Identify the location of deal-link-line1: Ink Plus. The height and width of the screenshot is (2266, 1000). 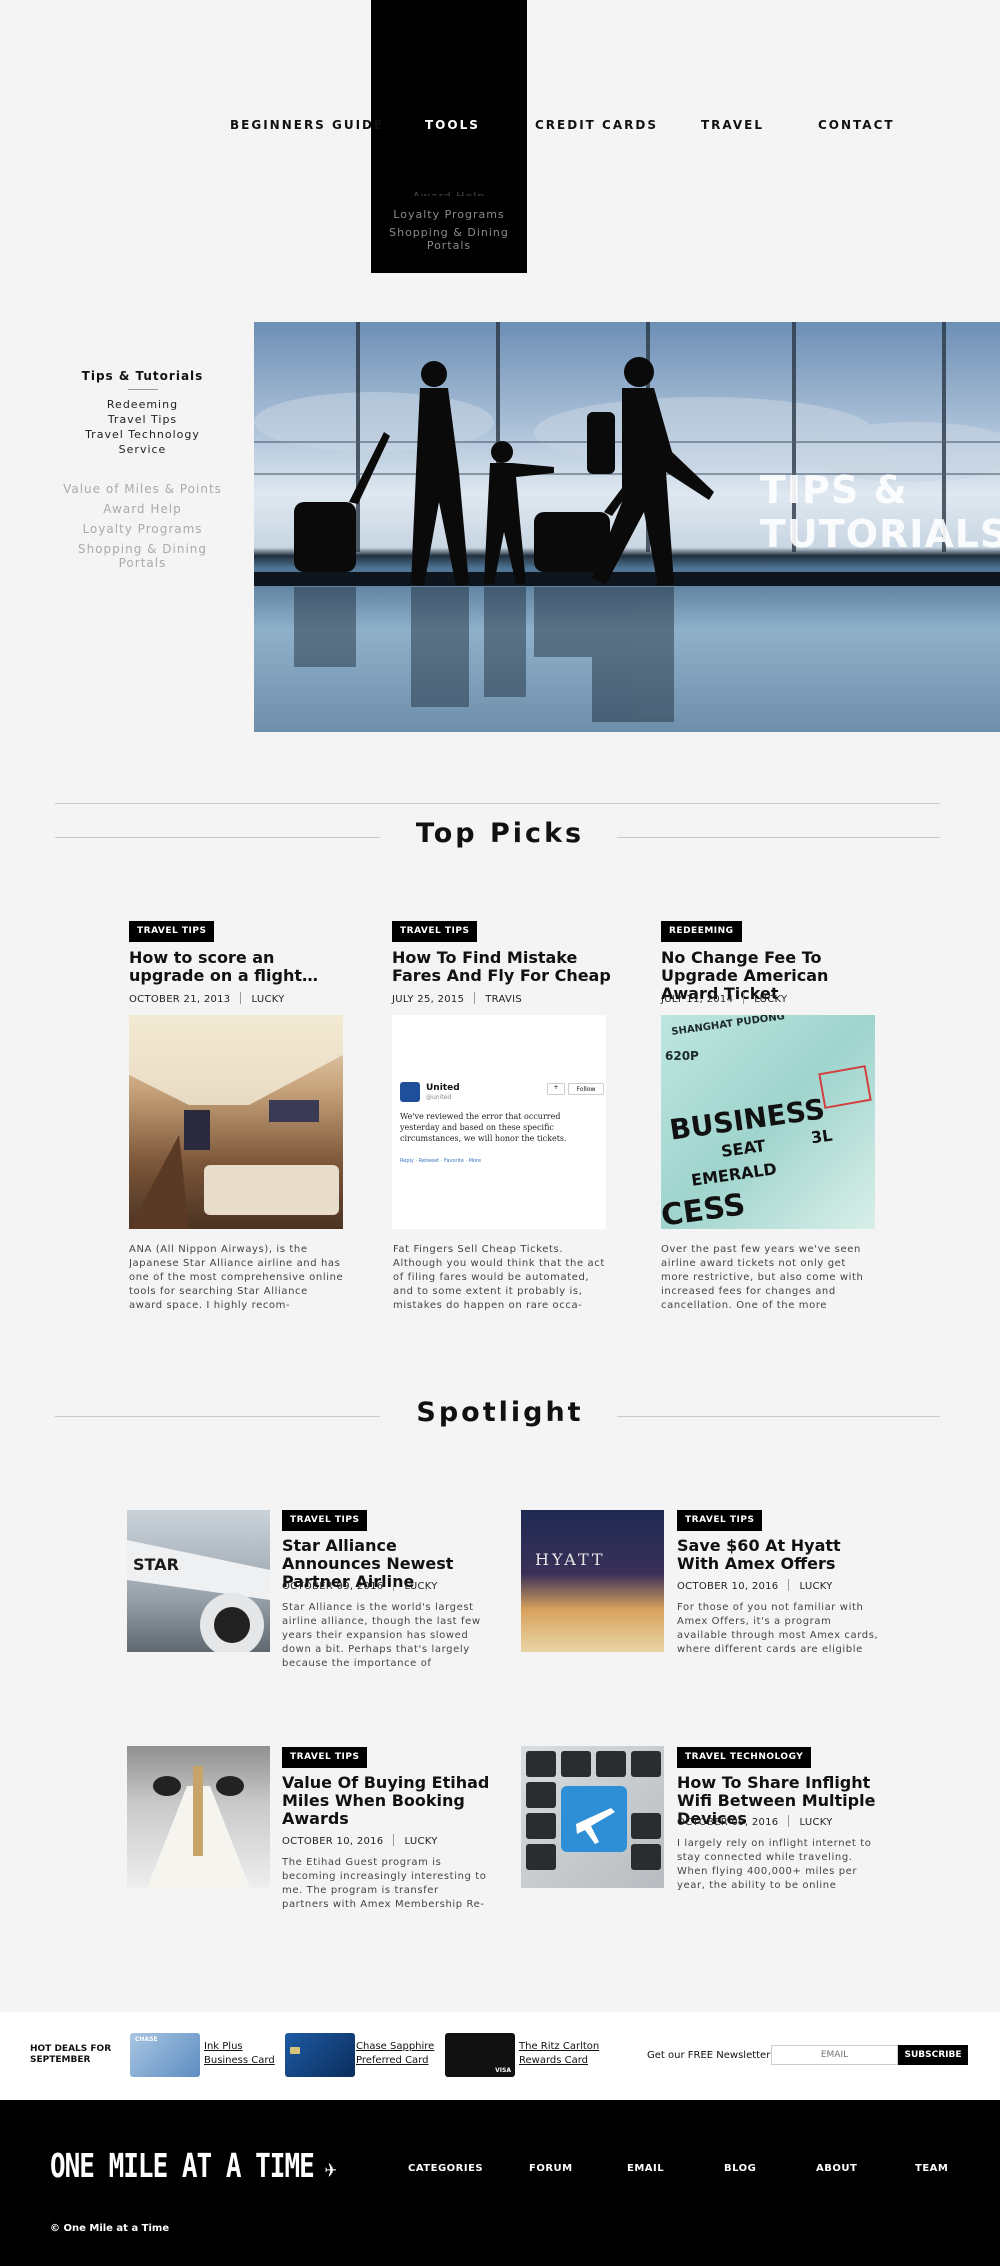
(223, 2046).